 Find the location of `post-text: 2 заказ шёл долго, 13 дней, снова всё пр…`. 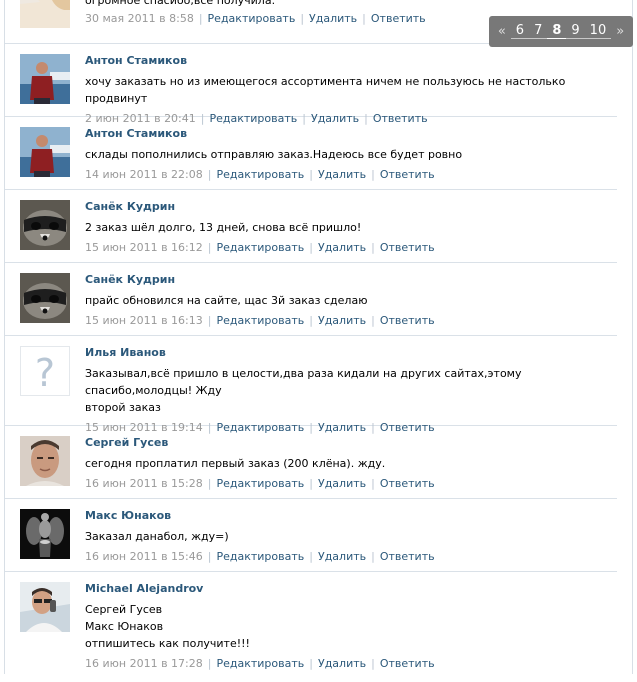

post-text: 2 заказ шёл долго, 13 дней, снова всё пр… is located at coordinates (223, 227).